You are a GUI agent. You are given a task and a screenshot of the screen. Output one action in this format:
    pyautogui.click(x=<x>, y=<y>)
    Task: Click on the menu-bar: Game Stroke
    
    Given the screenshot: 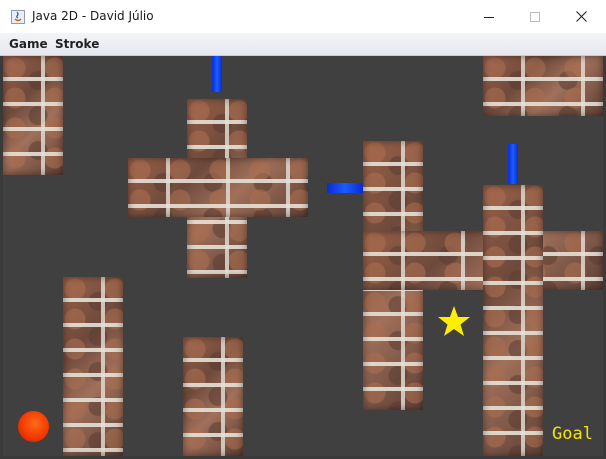 What is the action you would take?
    pyautogui.click(x=303, y=44)
    